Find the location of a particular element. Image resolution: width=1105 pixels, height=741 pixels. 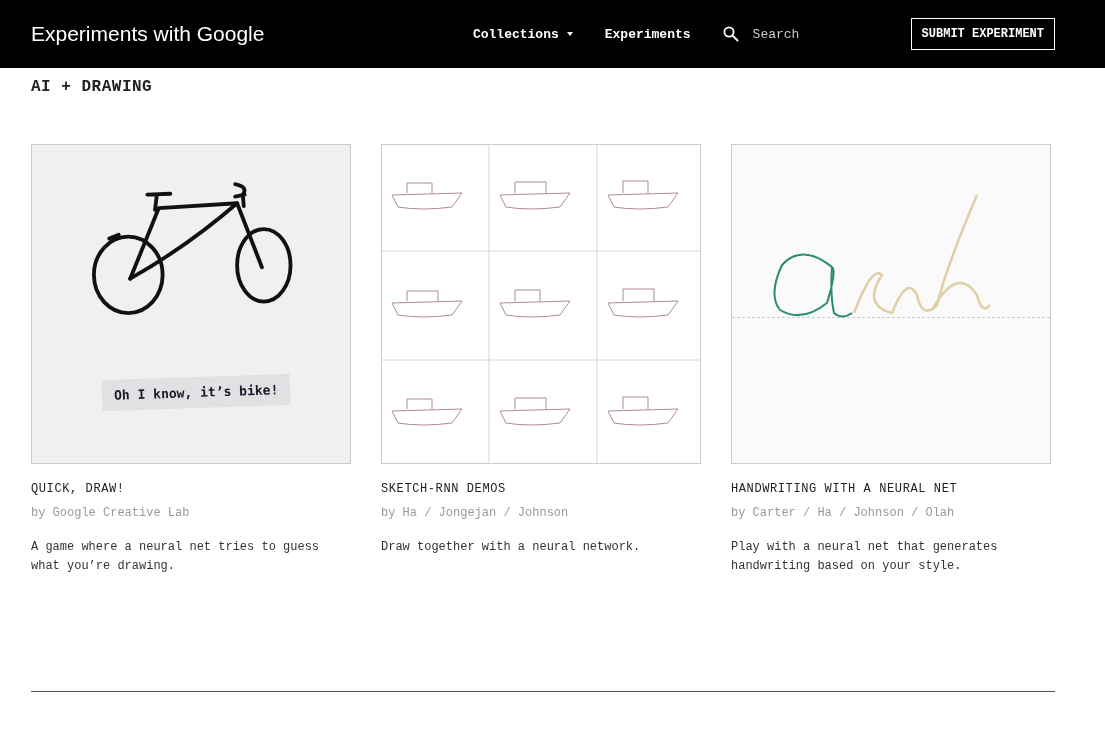

card-authors: by Ha / Jongejan / Johnson is located at coordinates (475, 513).